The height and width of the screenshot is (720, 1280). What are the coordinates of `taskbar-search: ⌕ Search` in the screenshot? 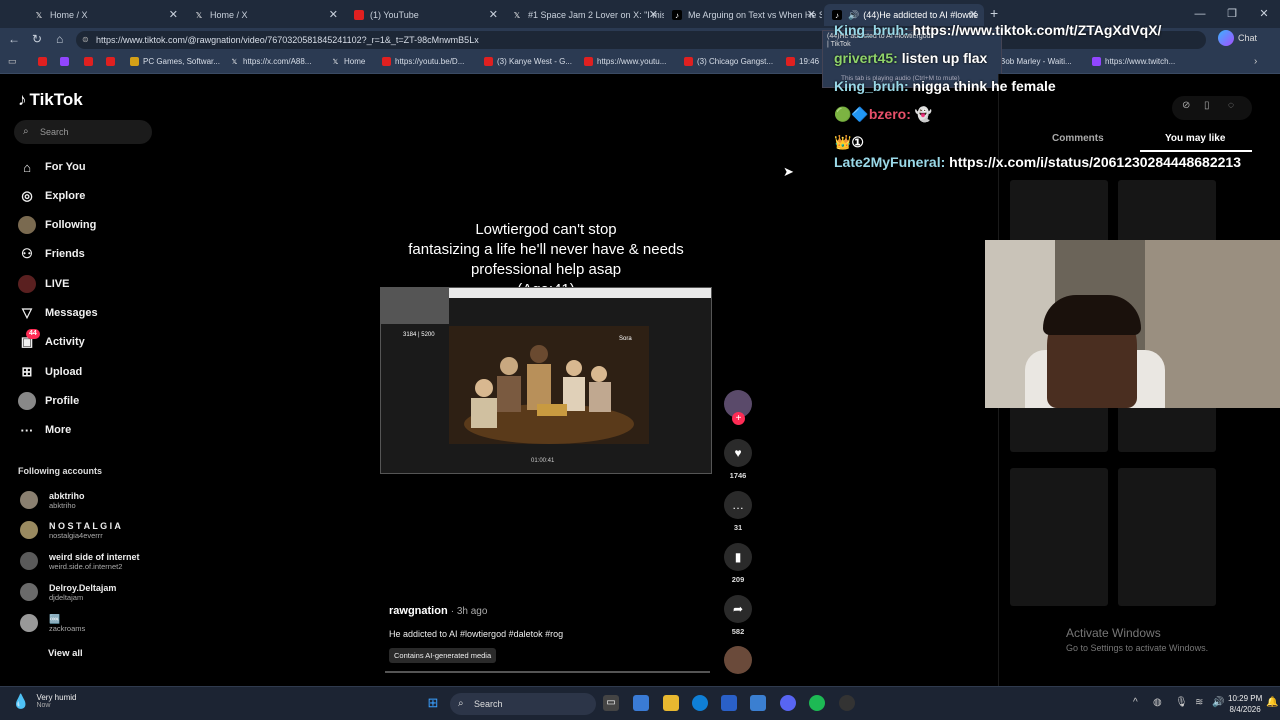 It's located at (523, 704).